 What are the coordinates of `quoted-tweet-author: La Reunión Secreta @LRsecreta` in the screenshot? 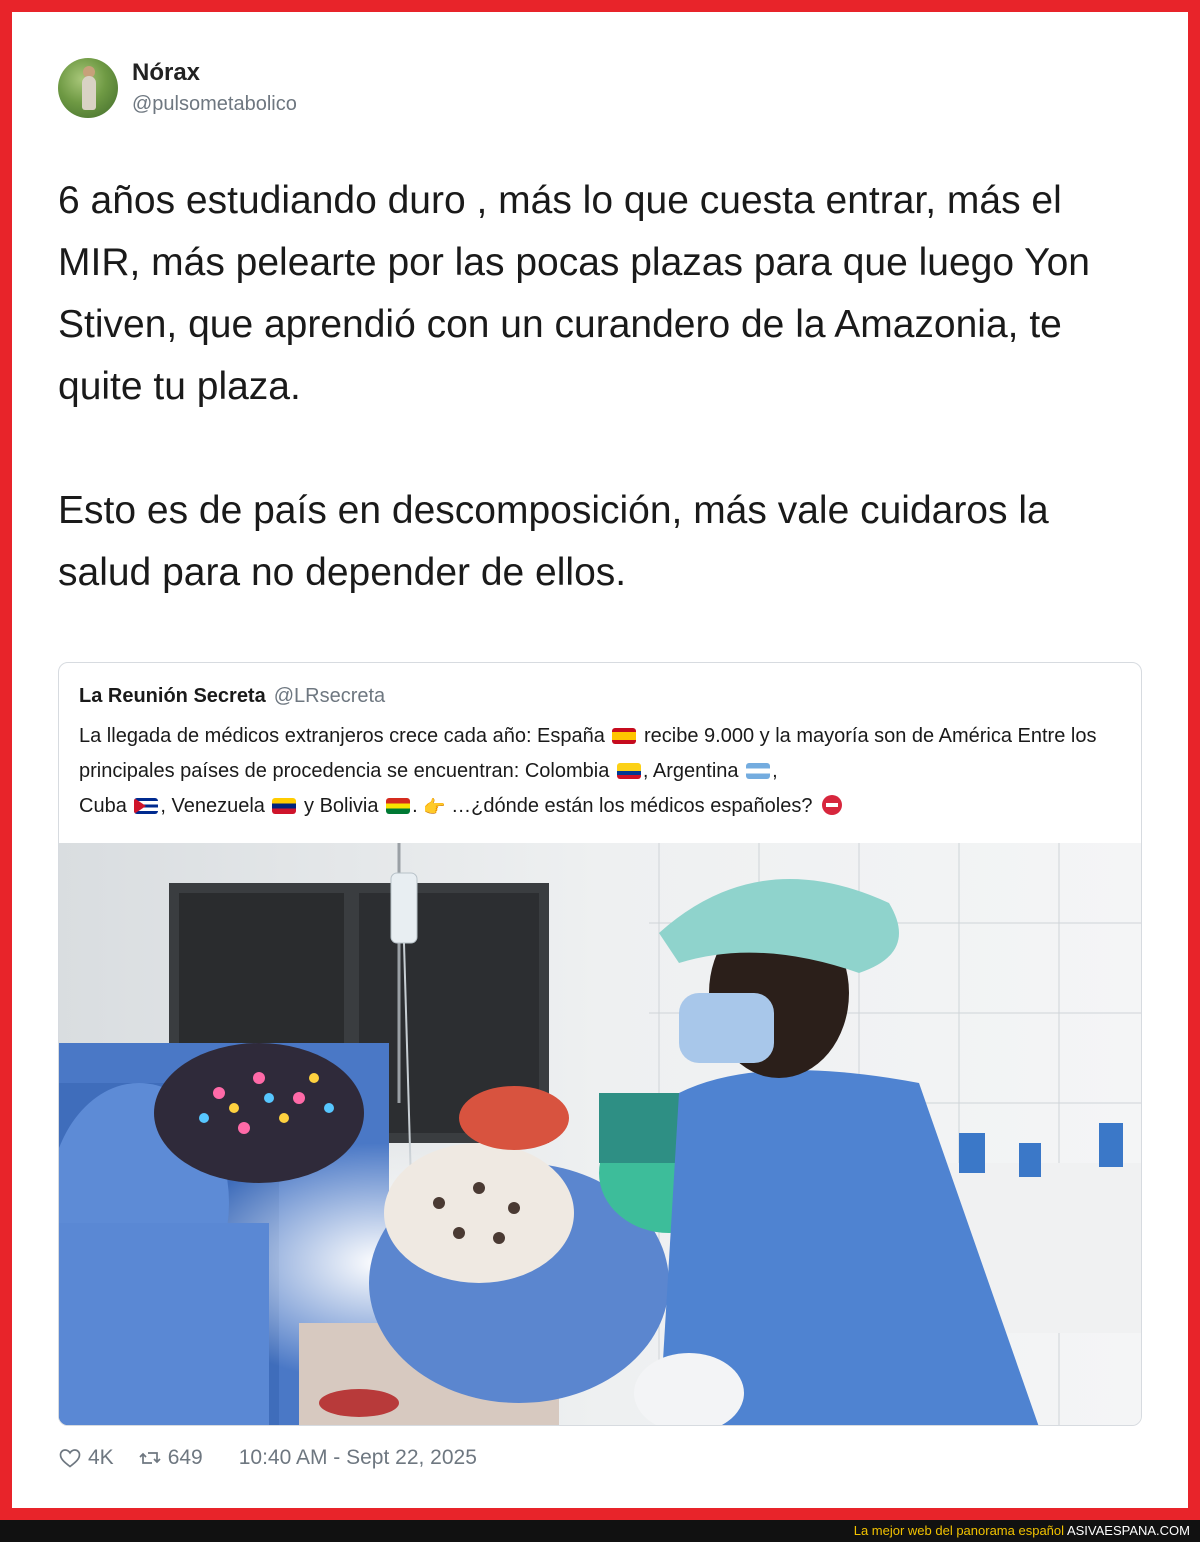 It's located at (232, 696).